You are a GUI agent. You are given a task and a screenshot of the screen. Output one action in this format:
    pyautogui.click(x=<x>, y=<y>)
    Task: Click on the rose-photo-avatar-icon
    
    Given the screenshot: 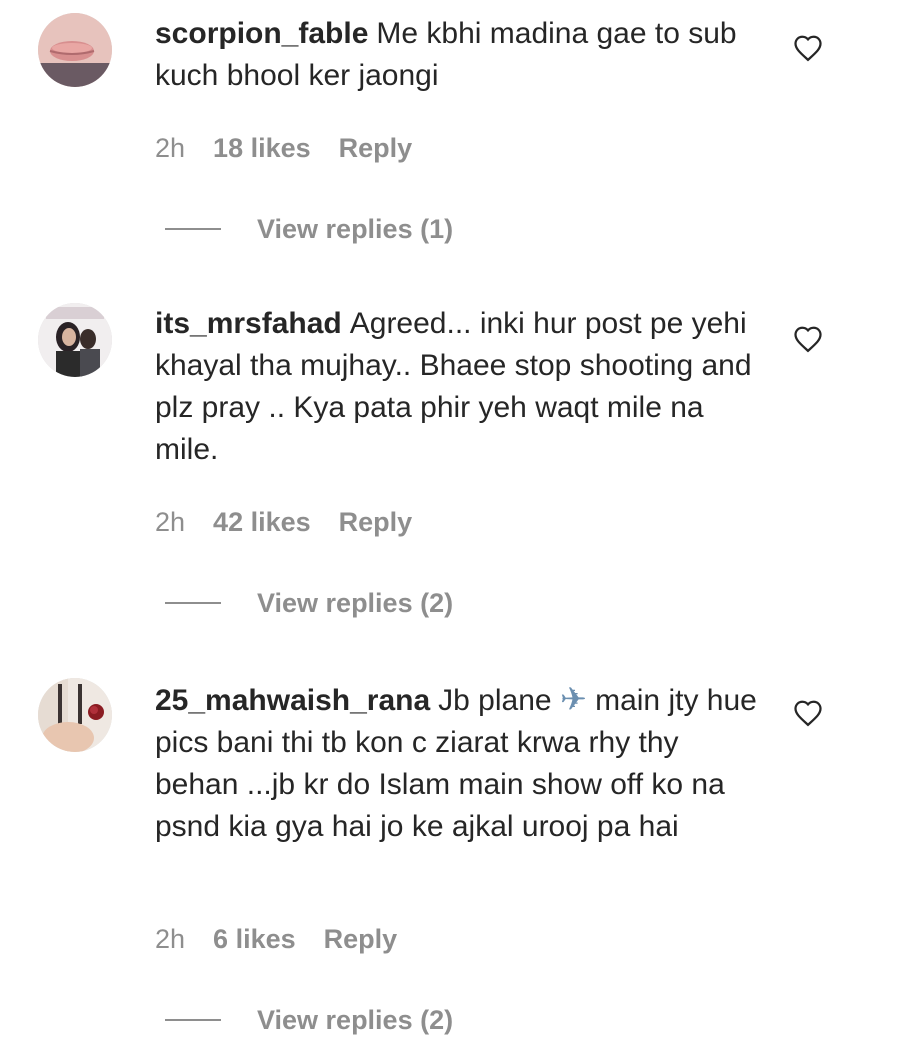 What is the action you would take?
    pyautogui.click(x=75, y=715)
    